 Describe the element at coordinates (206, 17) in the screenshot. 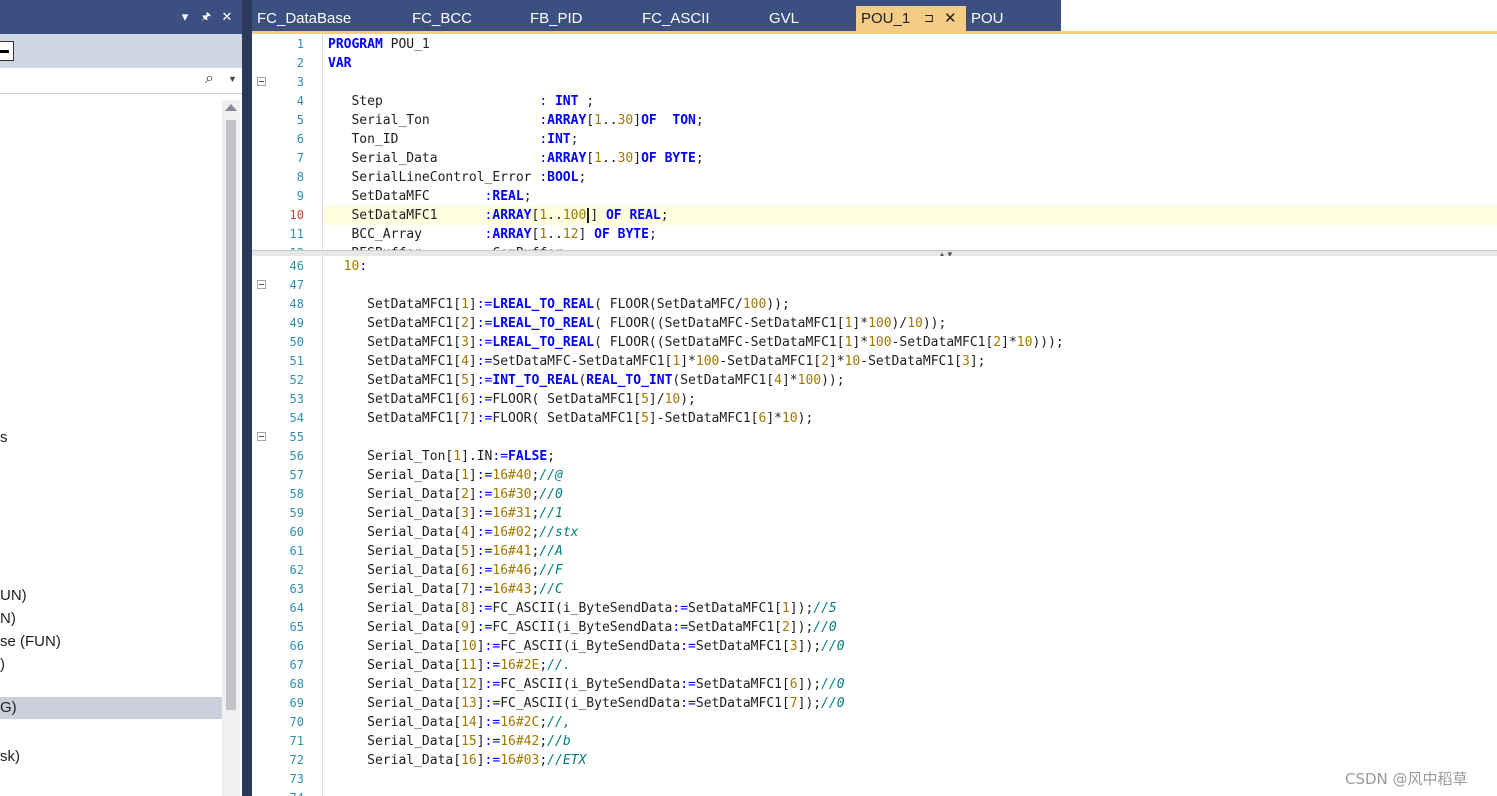

I see `panel-pin-icon: 🖈` at that location.